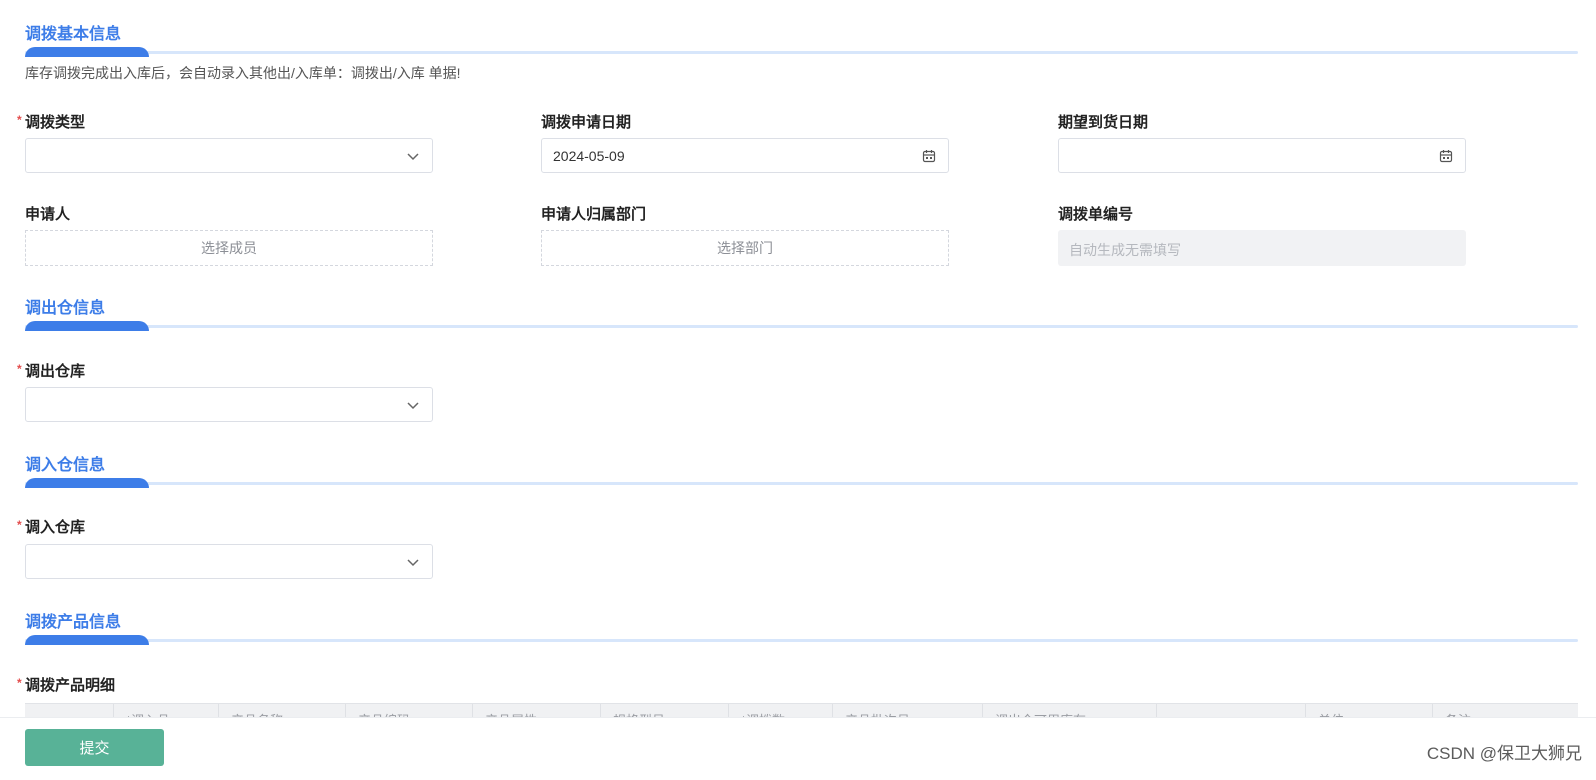 The height and width of the screenshot is (780, 1596). Describe the element at coordinates (166, 711) in the screenshot. I see `table-header-cell: *调入品` at that location.